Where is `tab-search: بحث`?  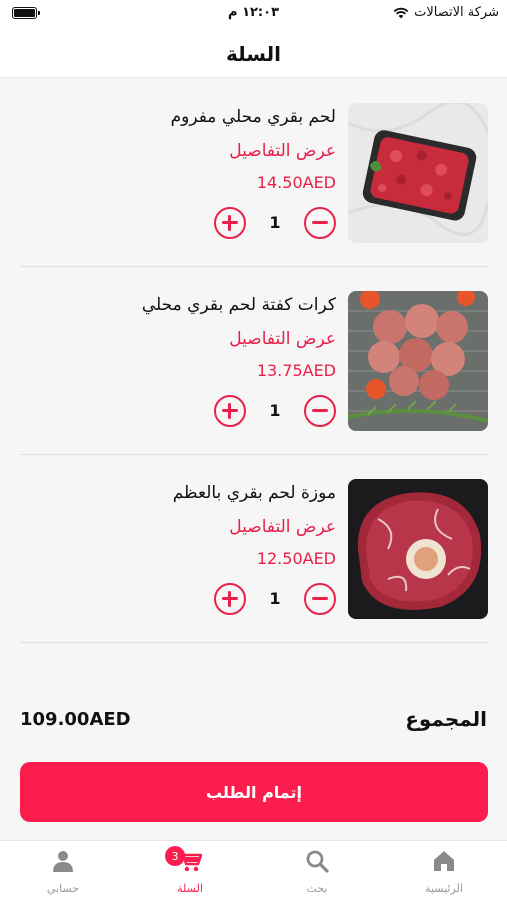
tab-search: بحث is located at coordinates (317, 870).